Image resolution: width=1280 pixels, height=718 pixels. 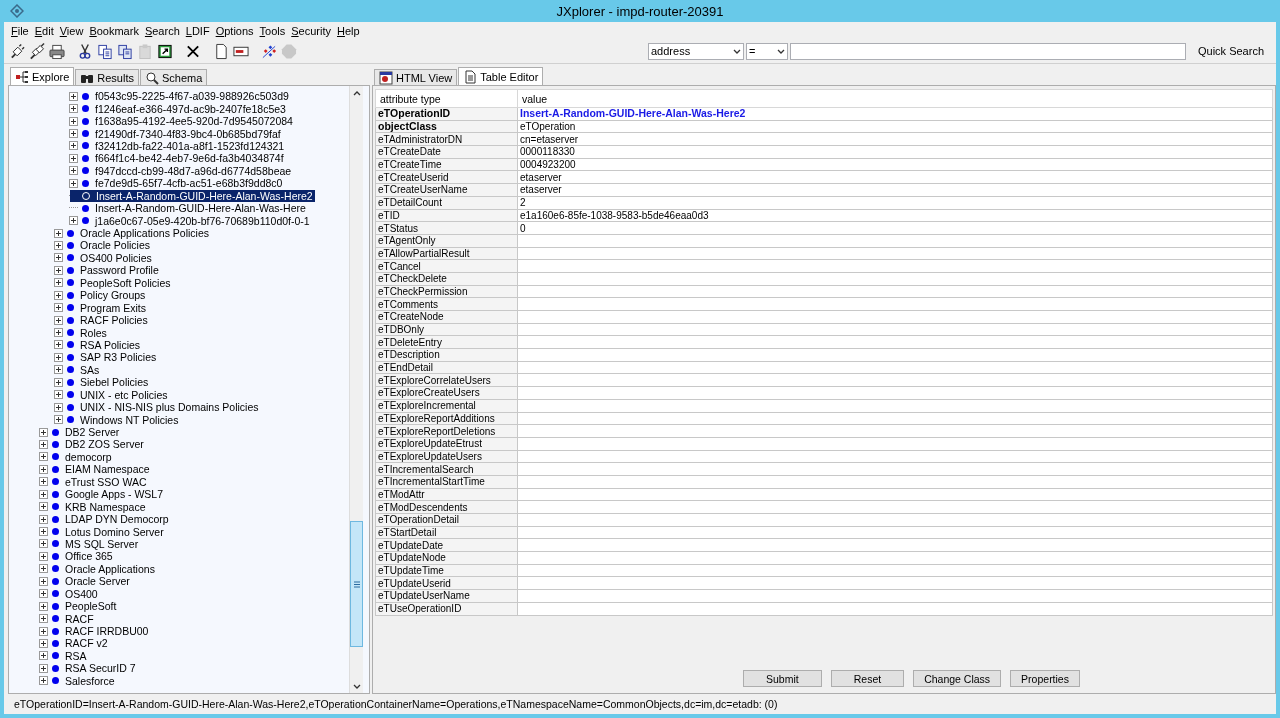 I want to click on tree-item: SAs, so click(x=90, y=369).